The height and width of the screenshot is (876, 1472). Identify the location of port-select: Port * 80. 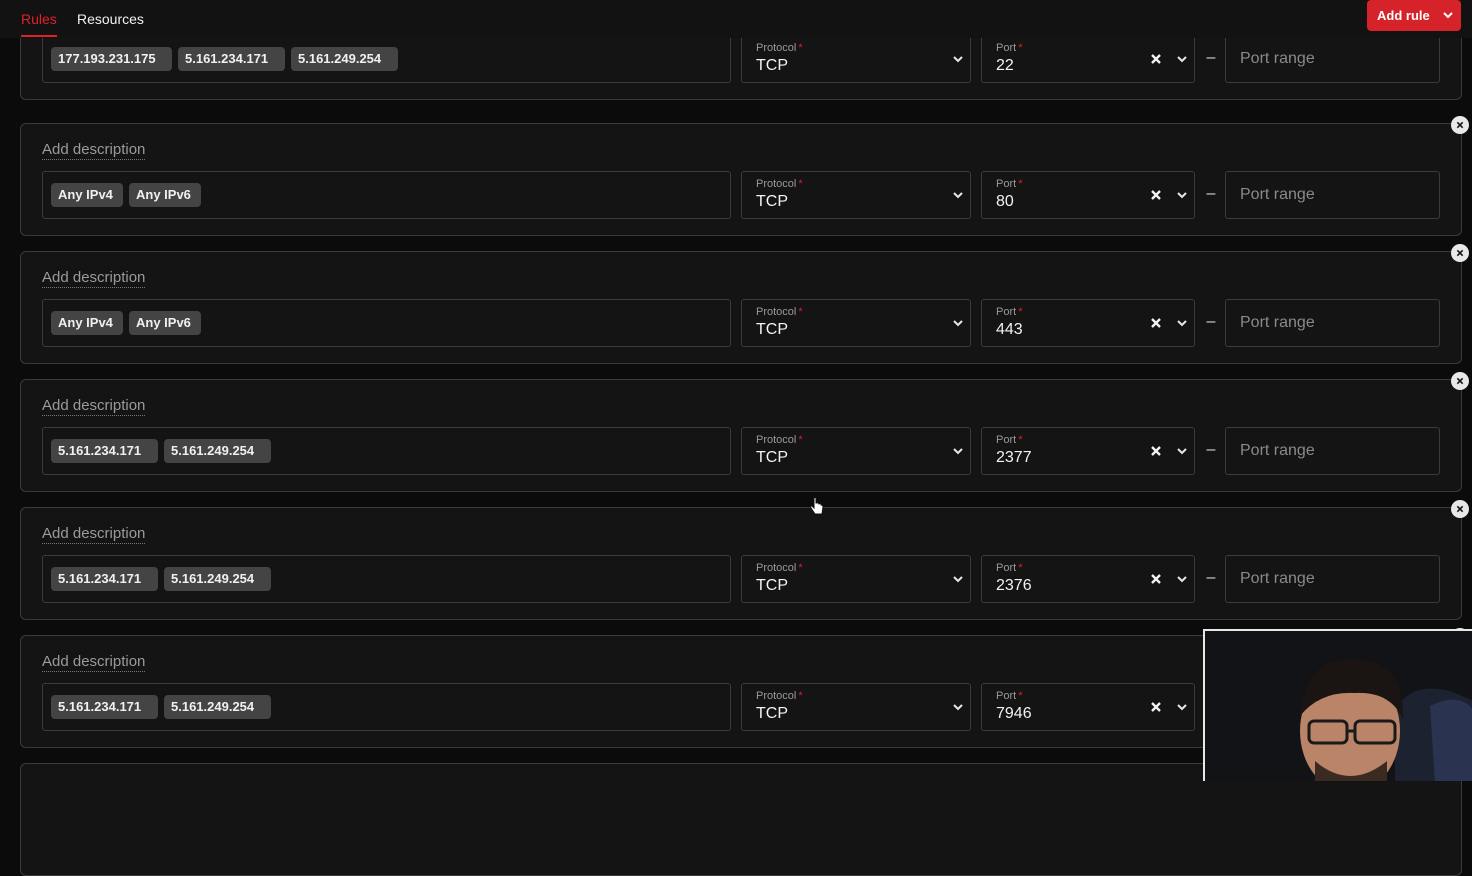
(1088, 195).